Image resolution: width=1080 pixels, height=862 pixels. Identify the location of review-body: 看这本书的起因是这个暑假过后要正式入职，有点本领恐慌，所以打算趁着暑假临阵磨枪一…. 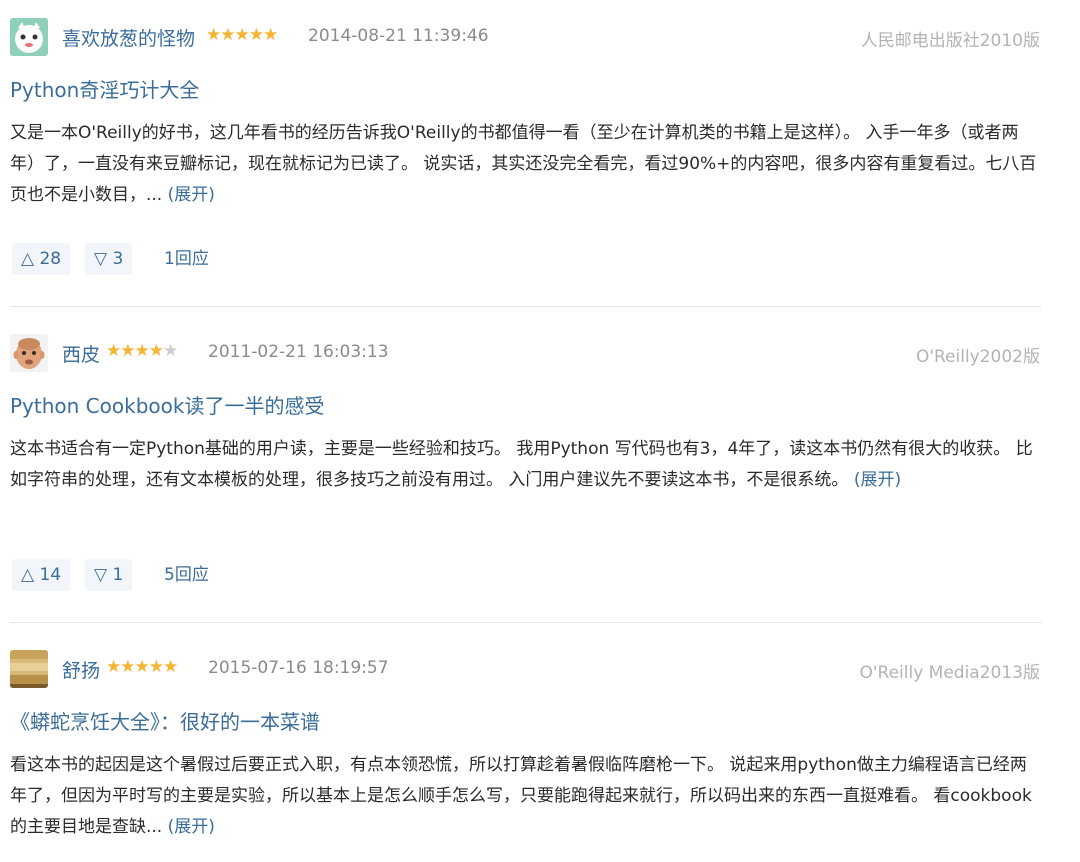
(525, 796).